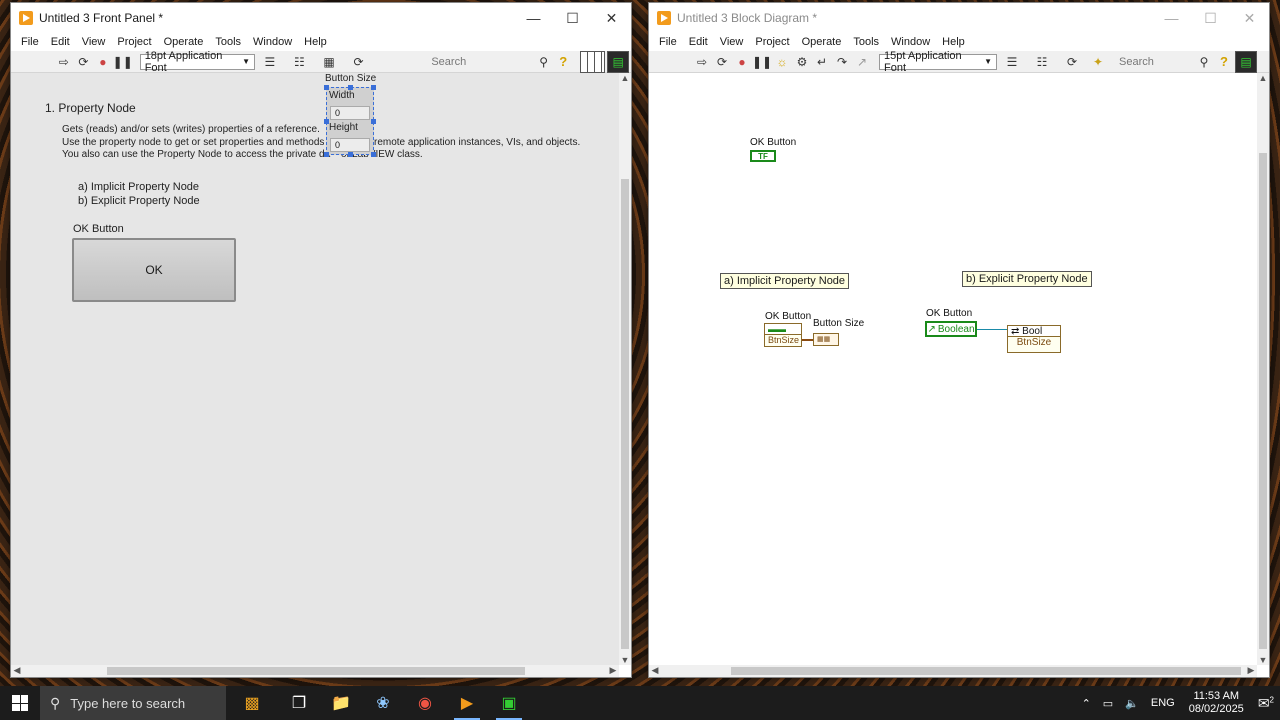  Describe the element at coordinates (315, 42) in the screenshot. I see `menu-help: Help` at that location.